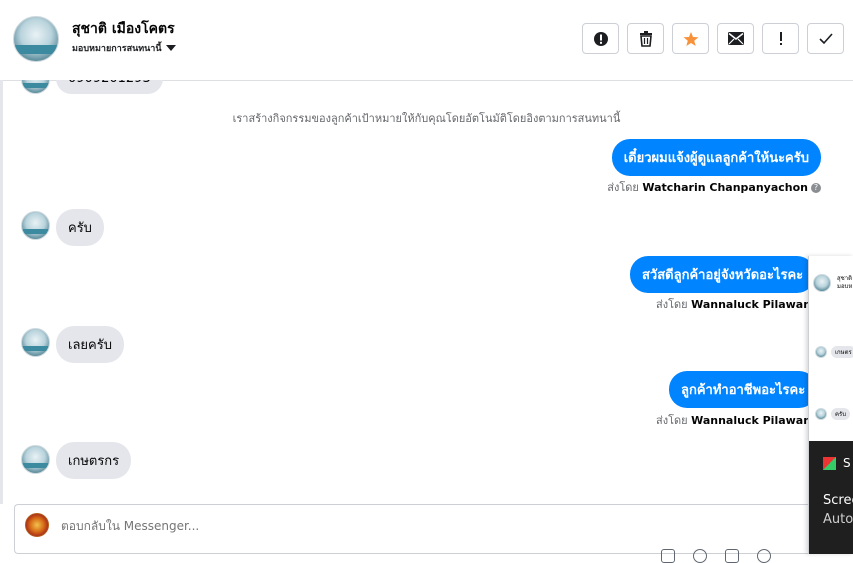 This screenshot has width=853, height=563. I want to click on composer-toolbar, so click(716, 556).